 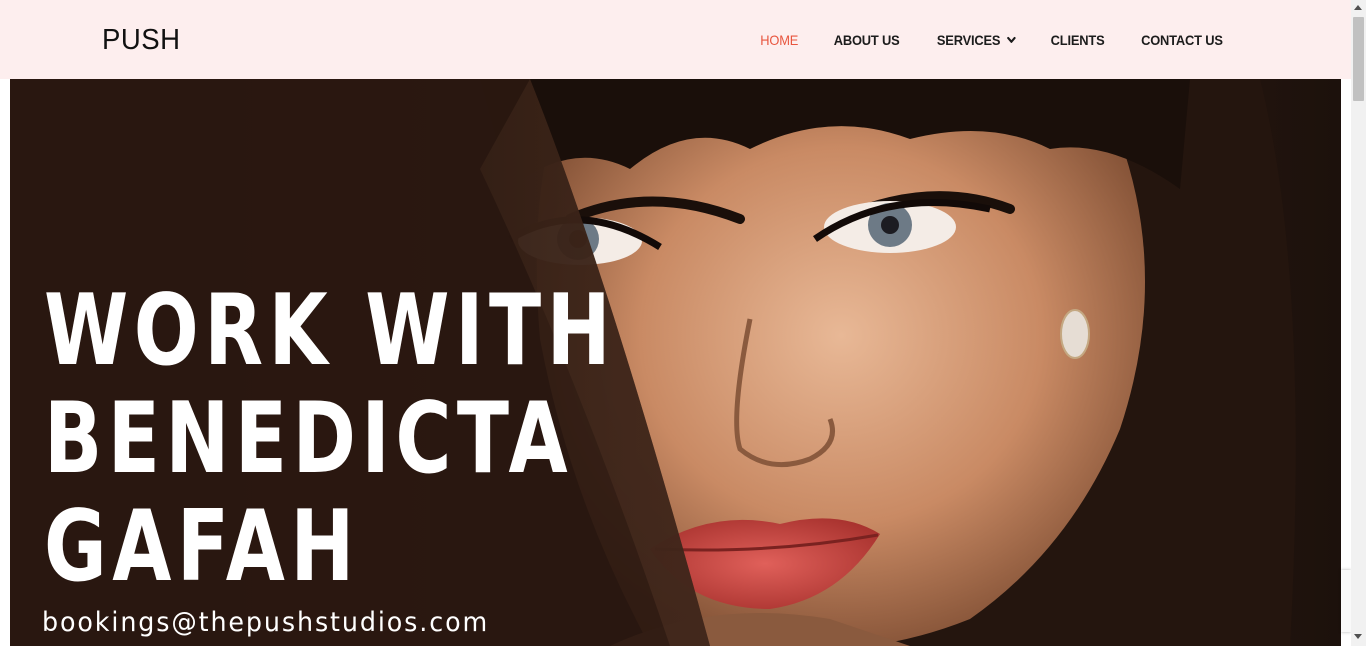 I want to click on hero-title-line: BENEDICTA, so click(x=309, y=439).